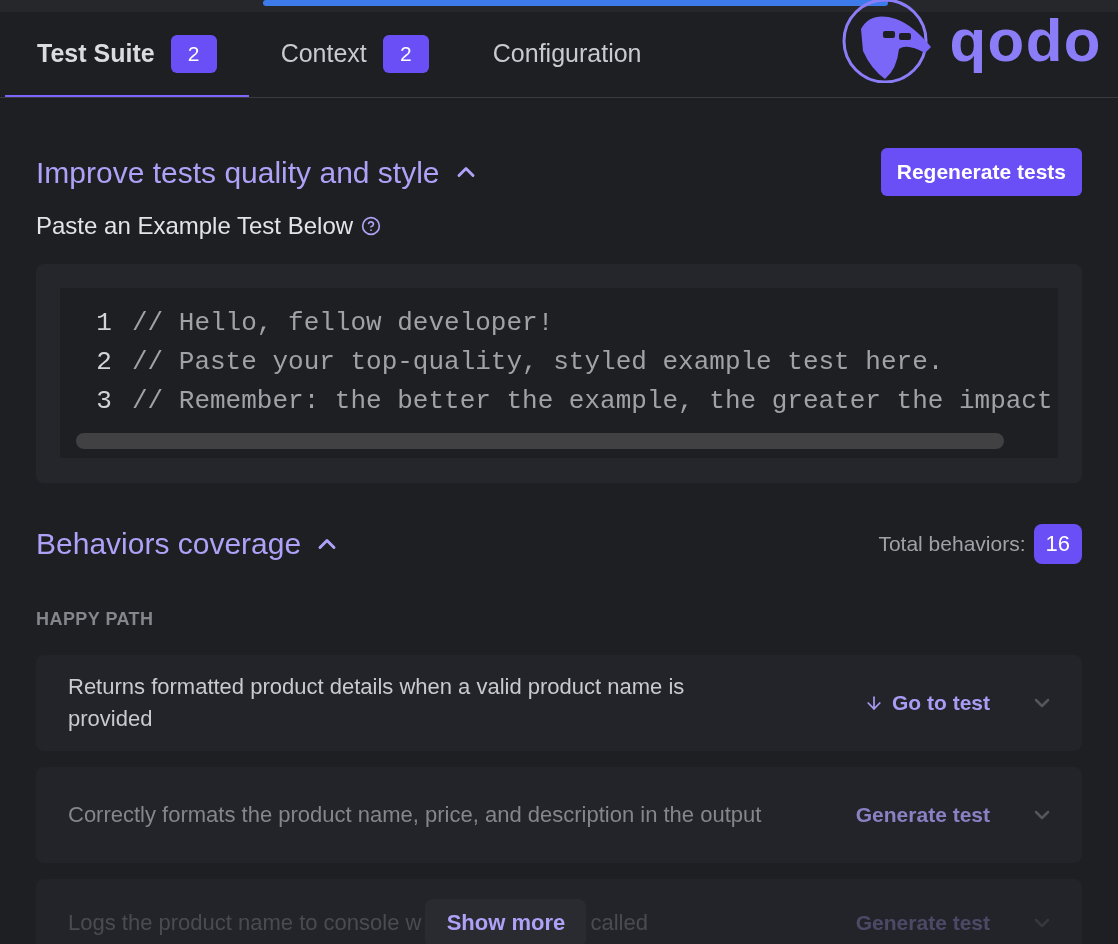 The image size is (1118, 944). Describe the element at coordinates (538, 362) in the screenshot. I see `code-comment: // Paste your top-quality, styled example test here.` at that location.